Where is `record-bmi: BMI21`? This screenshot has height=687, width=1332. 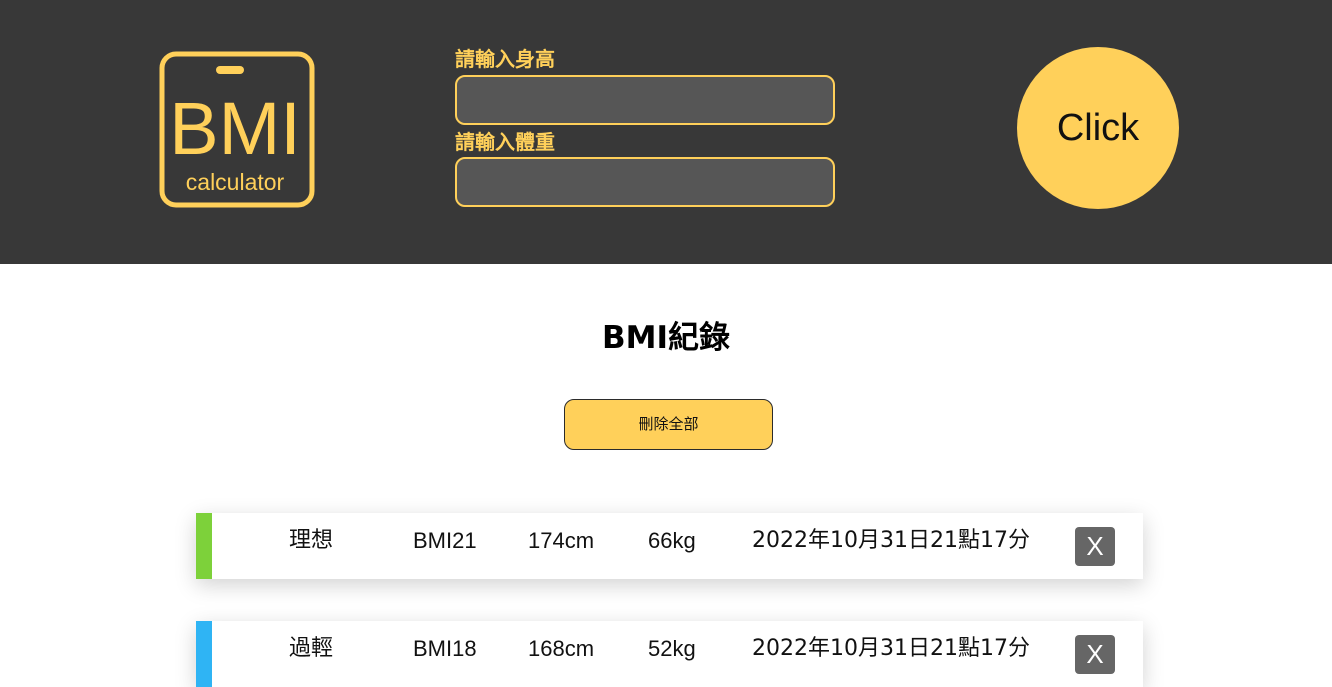
record-bmi: BMI21 is located at coordinates (445, 540).